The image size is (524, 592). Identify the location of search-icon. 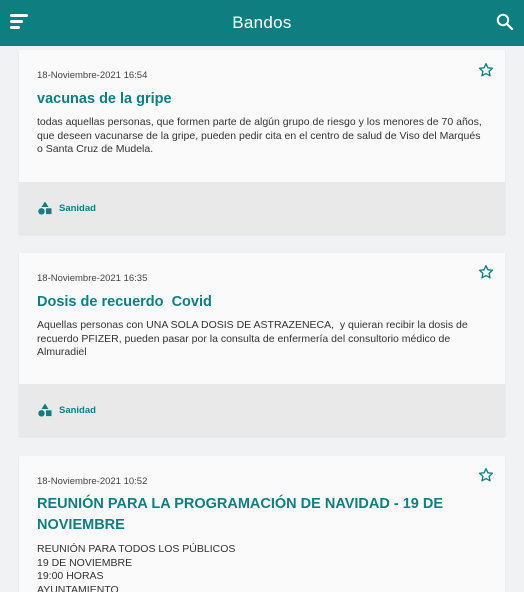
(505, 22).